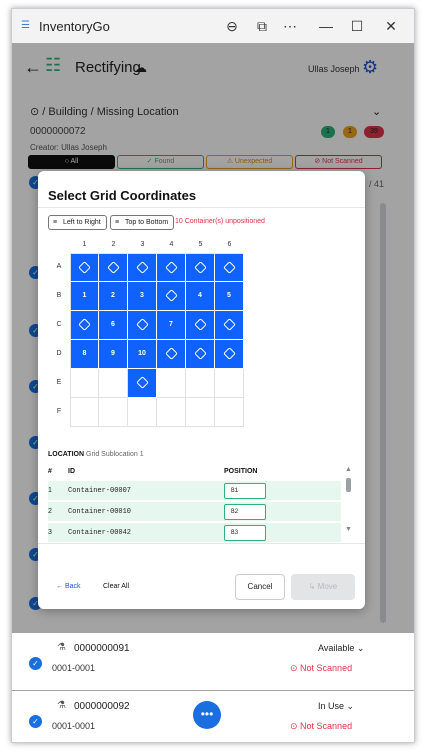 The image size is (432, 756). I want to click on back-button: ← Back, so click(68, 586).